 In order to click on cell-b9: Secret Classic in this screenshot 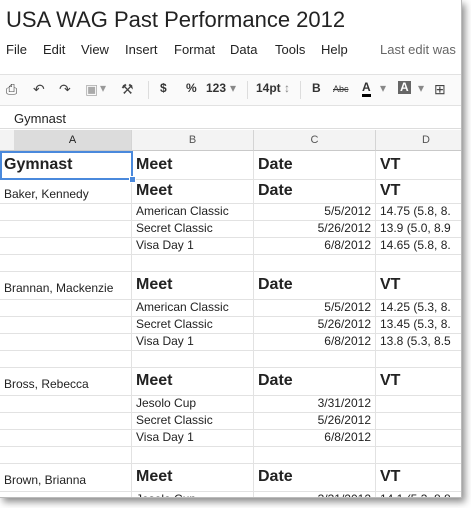, I will do `click(193, 324)`.